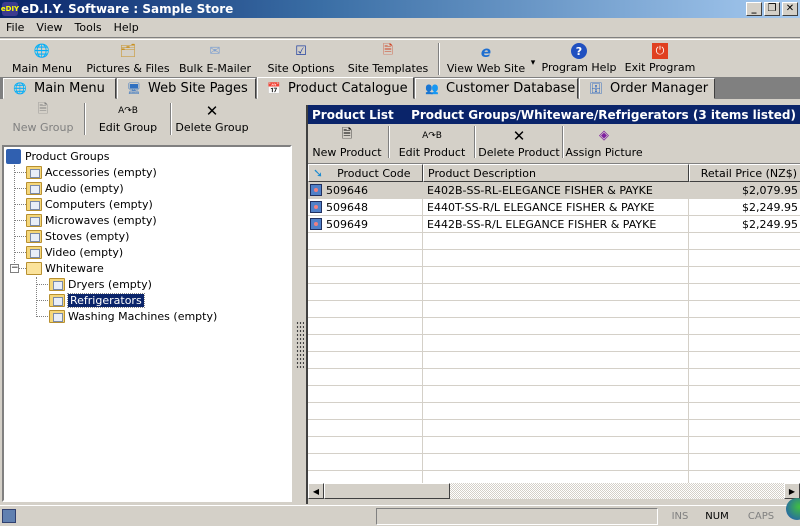 This screenshot has width=800, height=526. What do you see at coordinates (212, 117) in the screenshot?
I see `delete-group-button: ✕ Delete Group` at bounding box center [212, 117].